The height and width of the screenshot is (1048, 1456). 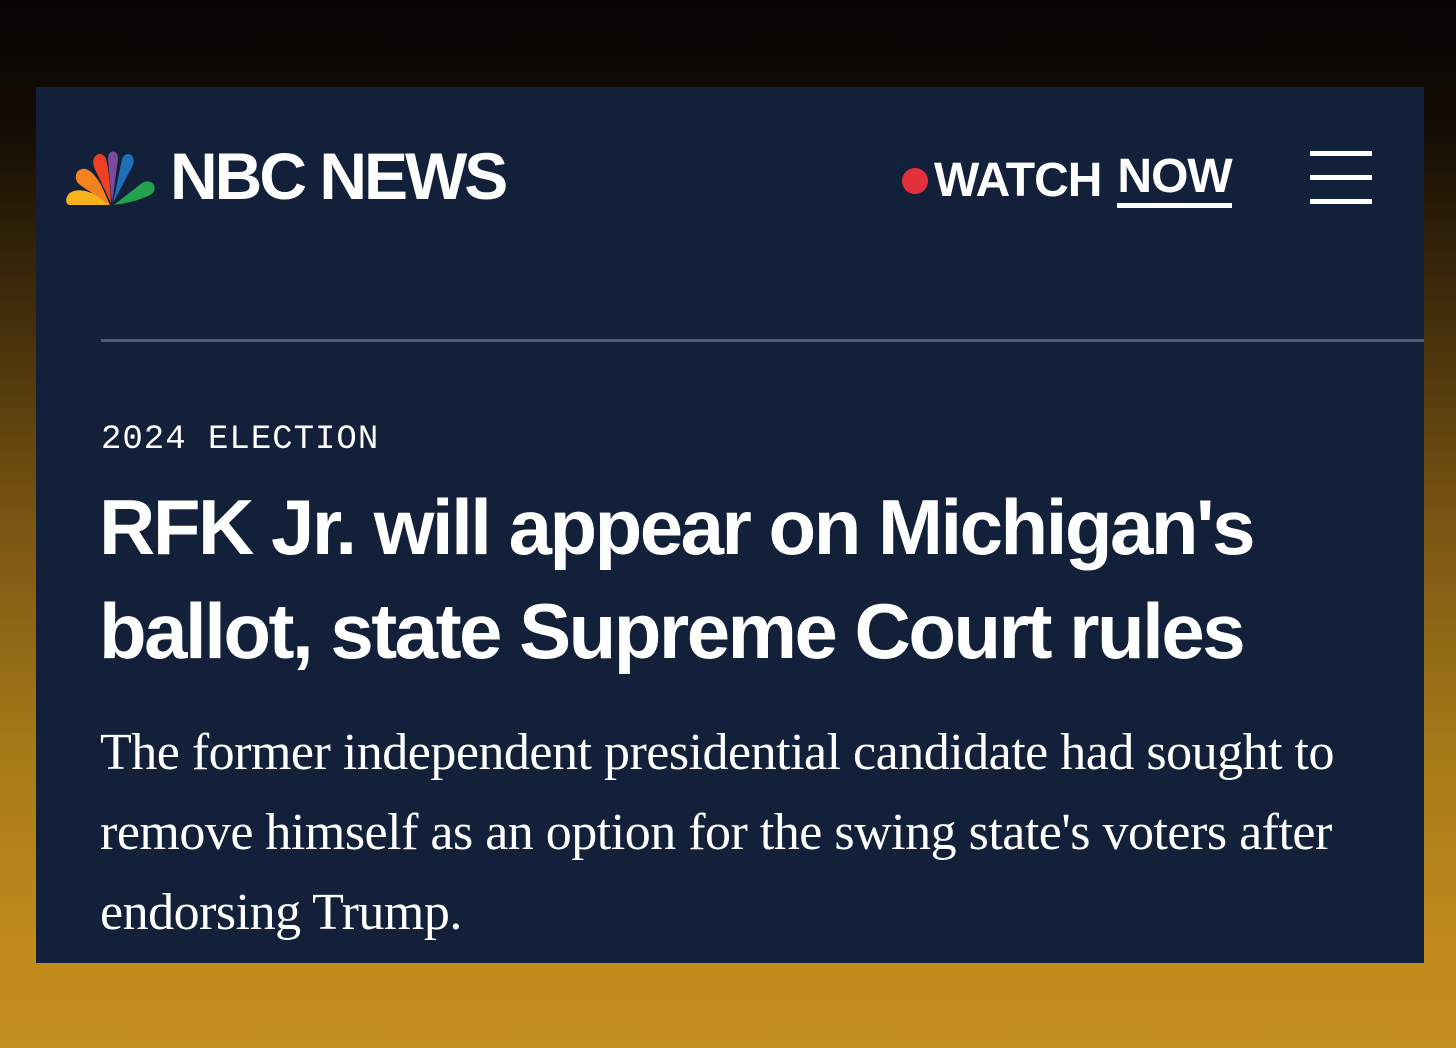 What do you see at coordinates (1175, 180) in the screenshot?
I see `watch-now-label: NOW` at bounding box center [1175, 180].